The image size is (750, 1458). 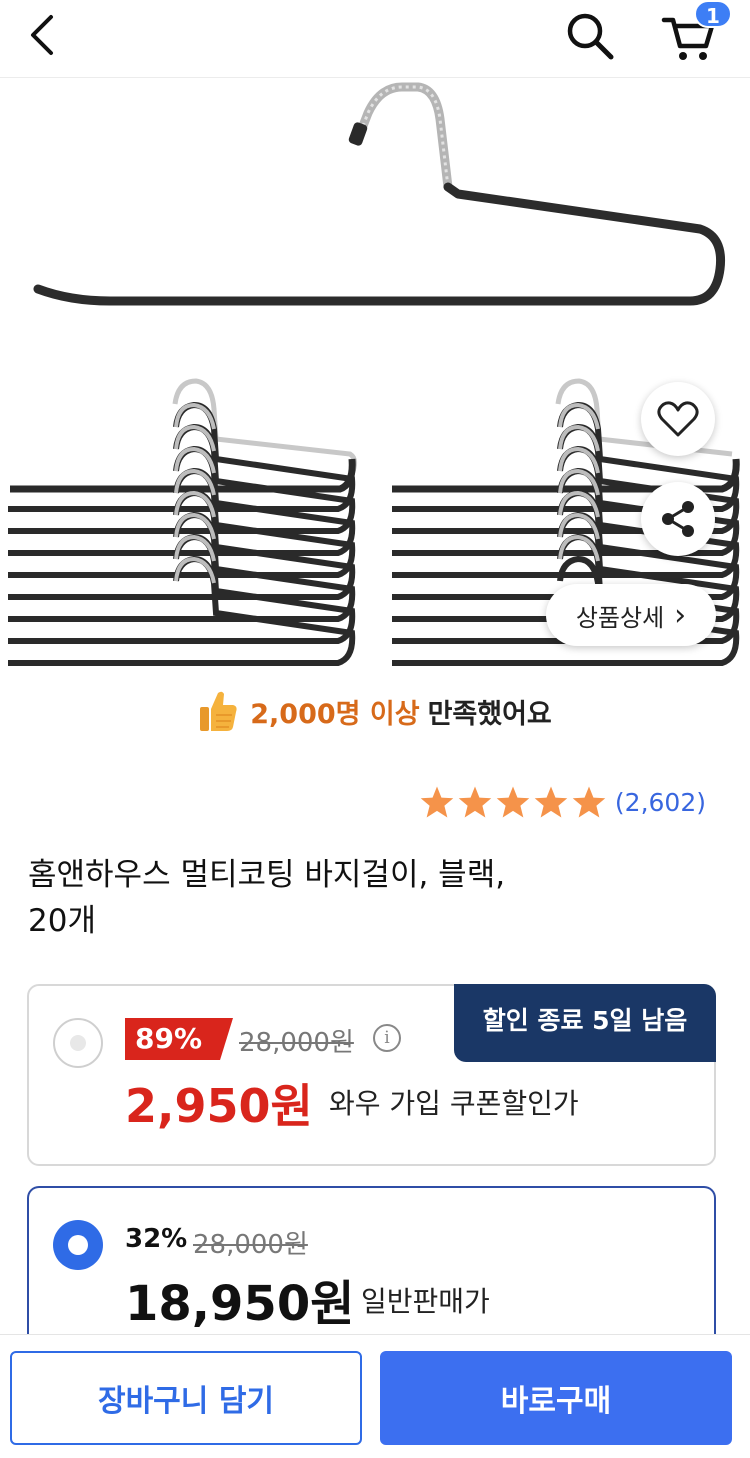 I want to click on discount-badge: 89%, so click(x=179, y=1039).